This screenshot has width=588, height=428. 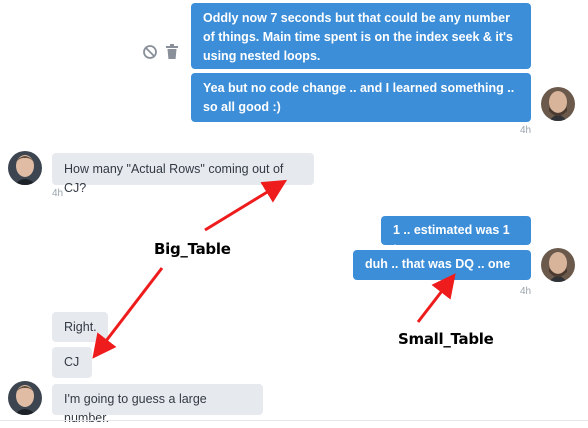 I want to click on message-text: duh .. that was DQ .. one sec, so click(x=438, y=273).